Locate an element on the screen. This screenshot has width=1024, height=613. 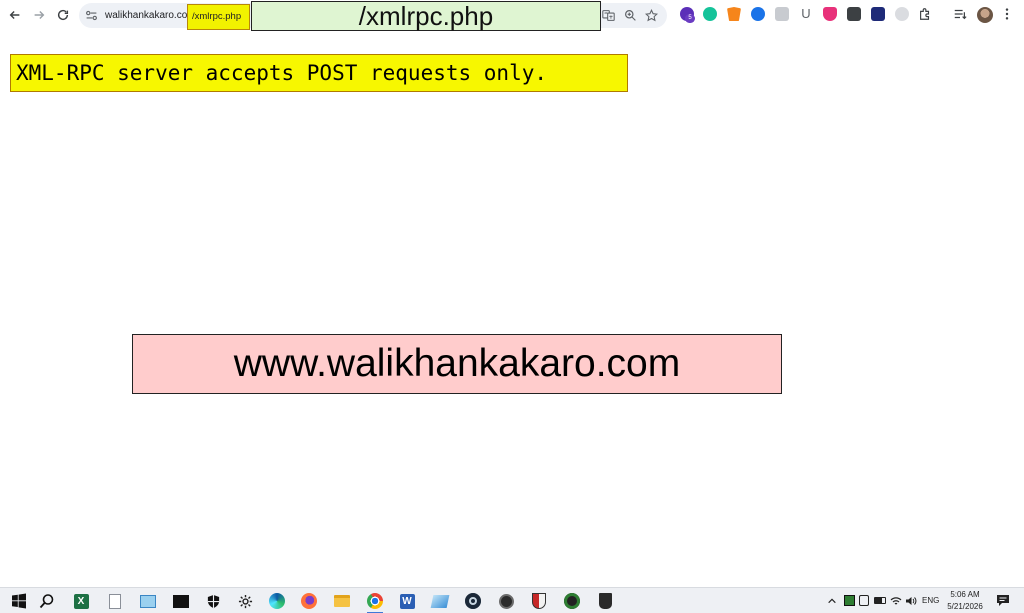
search-button is located at coordinates (47, 601).